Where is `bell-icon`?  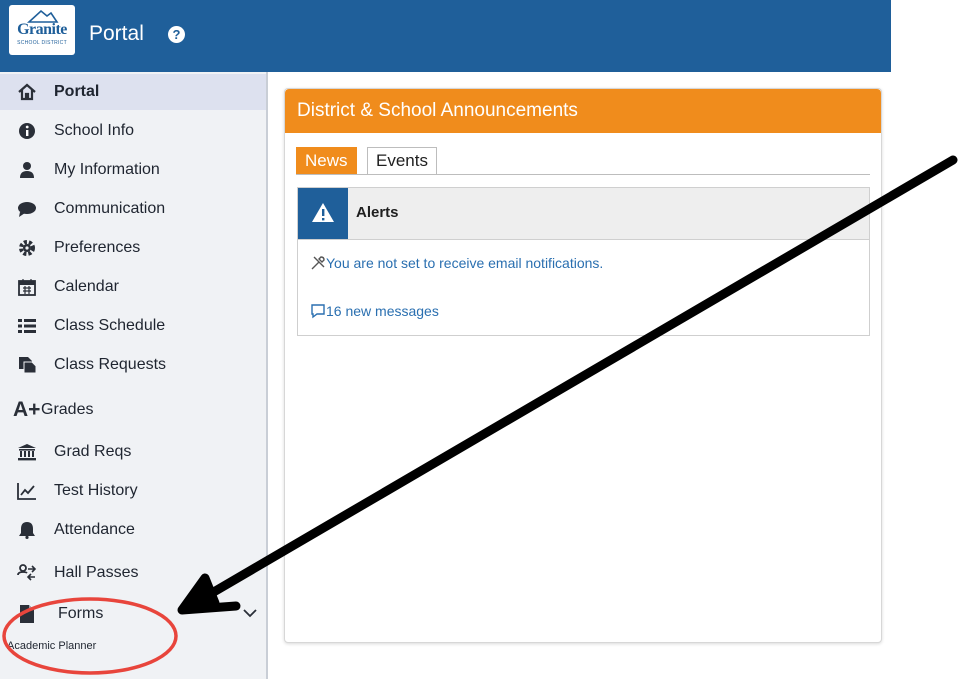 bell-icon is located at coordinates (27, 530).